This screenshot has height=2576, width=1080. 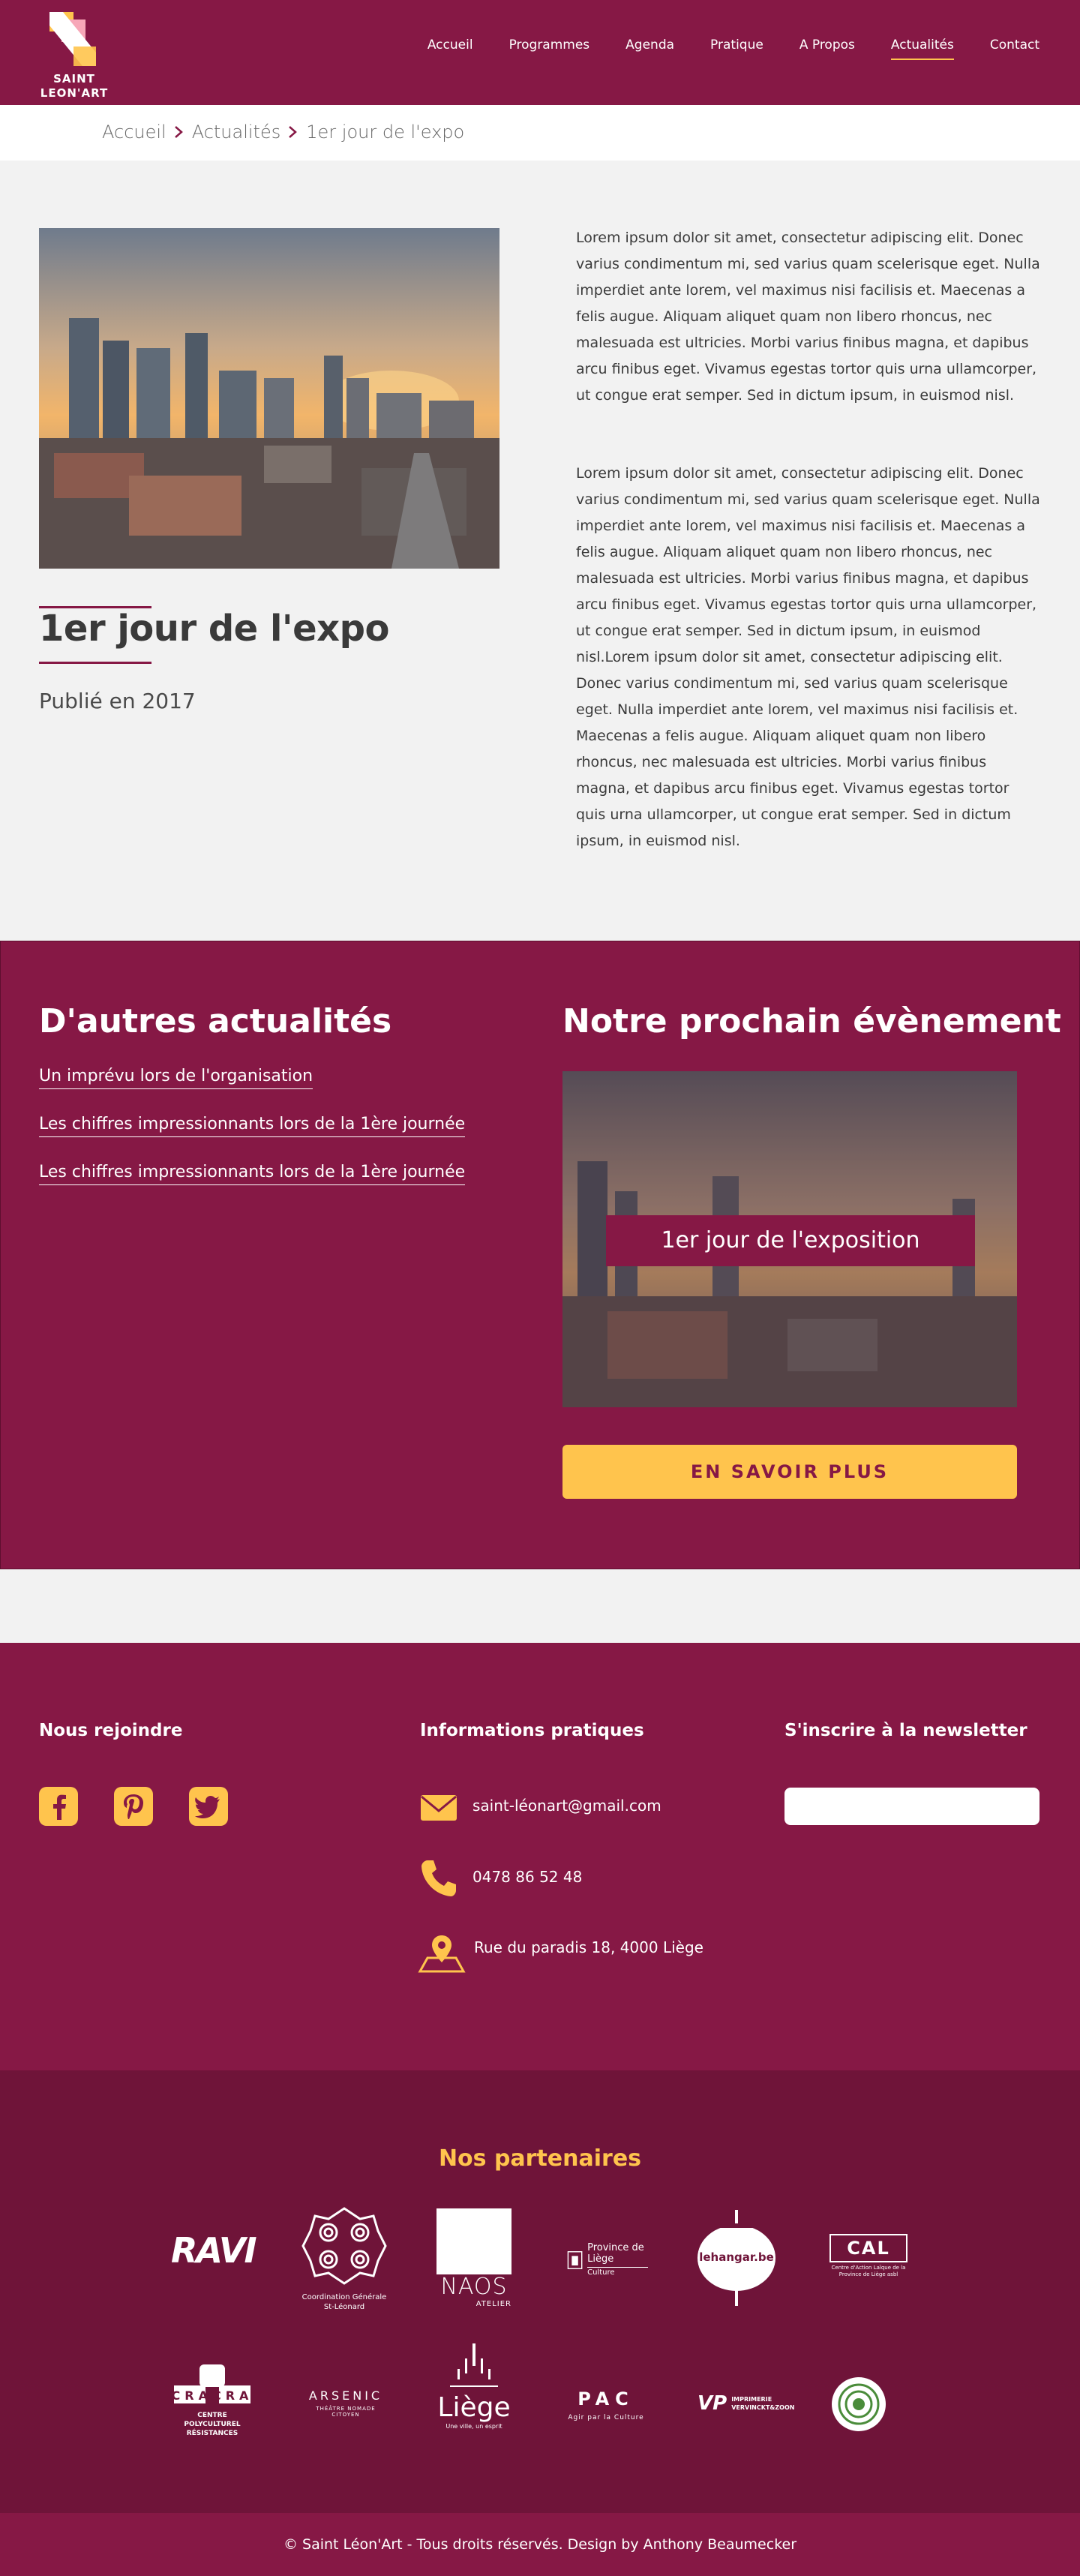 I want to click on liege-logo-icon, so click(x=474, y=2365).